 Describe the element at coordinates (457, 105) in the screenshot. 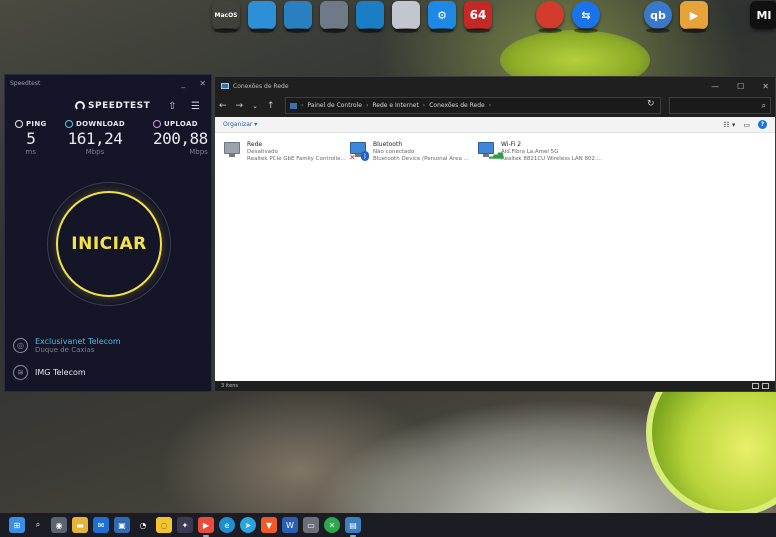

I see `breadcrumb-network-connections: Conexões de Rede` at that location.